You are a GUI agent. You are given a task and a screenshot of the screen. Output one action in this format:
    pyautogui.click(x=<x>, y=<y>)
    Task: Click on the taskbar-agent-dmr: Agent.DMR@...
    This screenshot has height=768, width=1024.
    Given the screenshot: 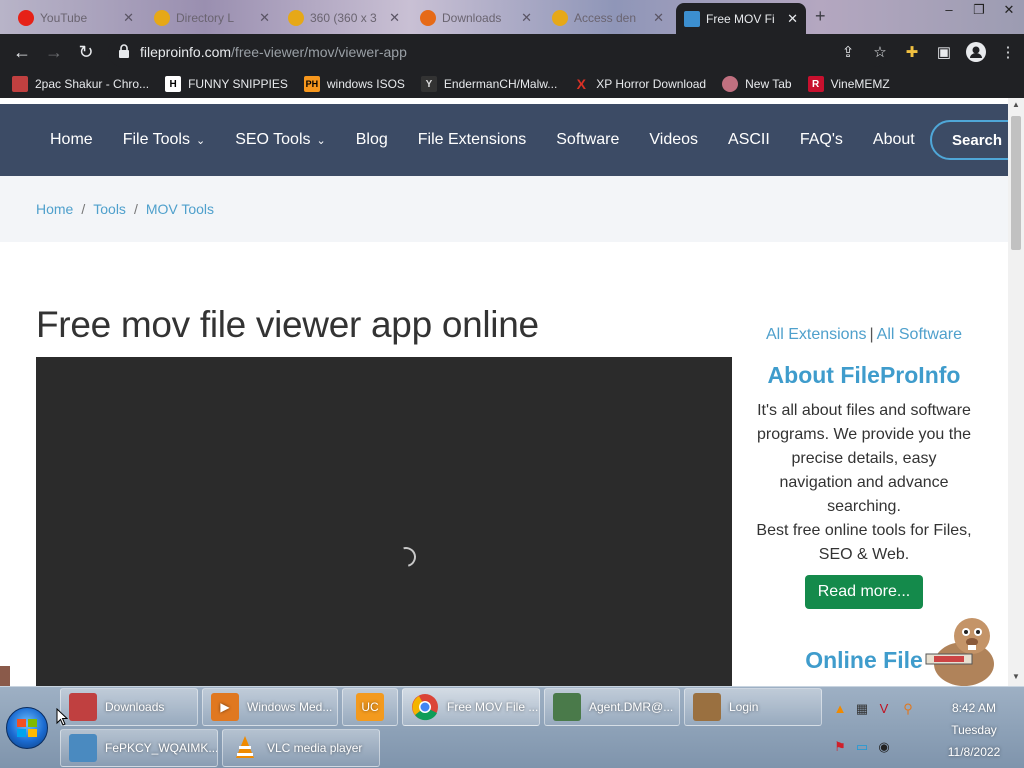 What is the action you would take?
    pyautogui.click(x=612, y=707)
    